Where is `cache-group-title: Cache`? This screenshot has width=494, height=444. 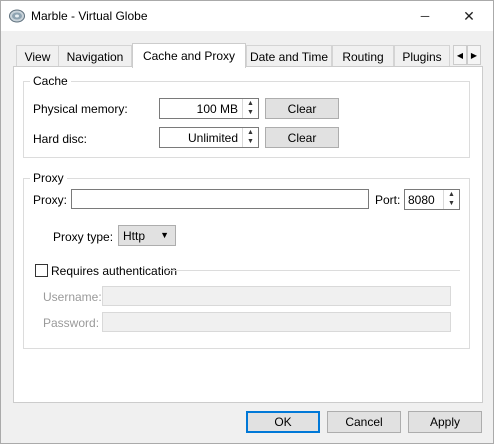 cache-group-title: Cache is located at coordinates (50, 81).